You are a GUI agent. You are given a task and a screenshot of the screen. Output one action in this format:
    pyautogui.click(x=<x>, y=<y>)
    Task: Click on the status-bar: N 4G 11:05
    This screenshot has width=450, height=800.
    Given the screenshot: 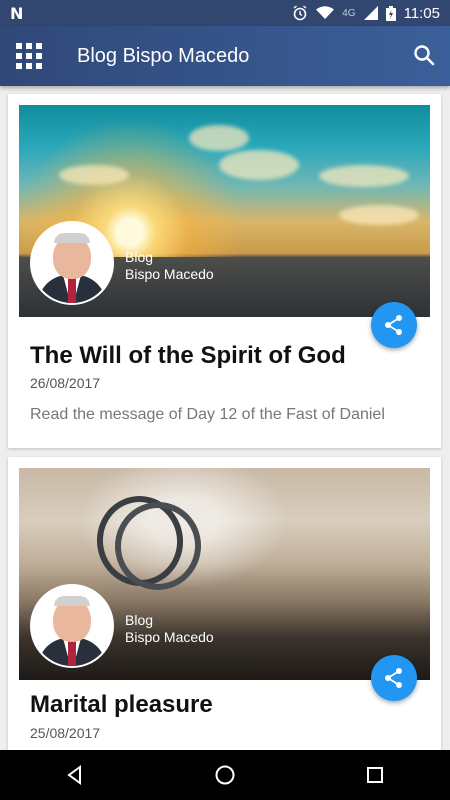 What is the action you would take?
    pyautogui.click(x=225, y=13)
    